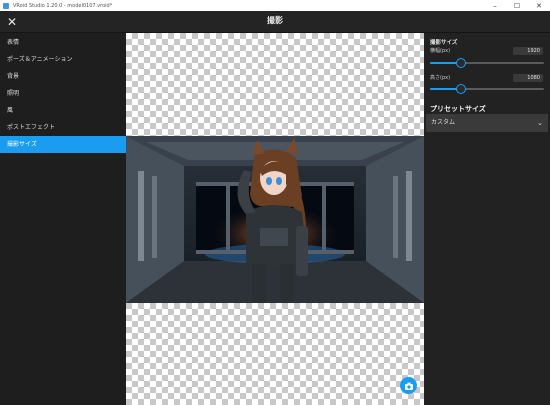 The image size is (550, 405). What do you see at coordinates (517, 5) in the screenshot?
I see `maximize-button: ☐` at bounding box center [517, 5].